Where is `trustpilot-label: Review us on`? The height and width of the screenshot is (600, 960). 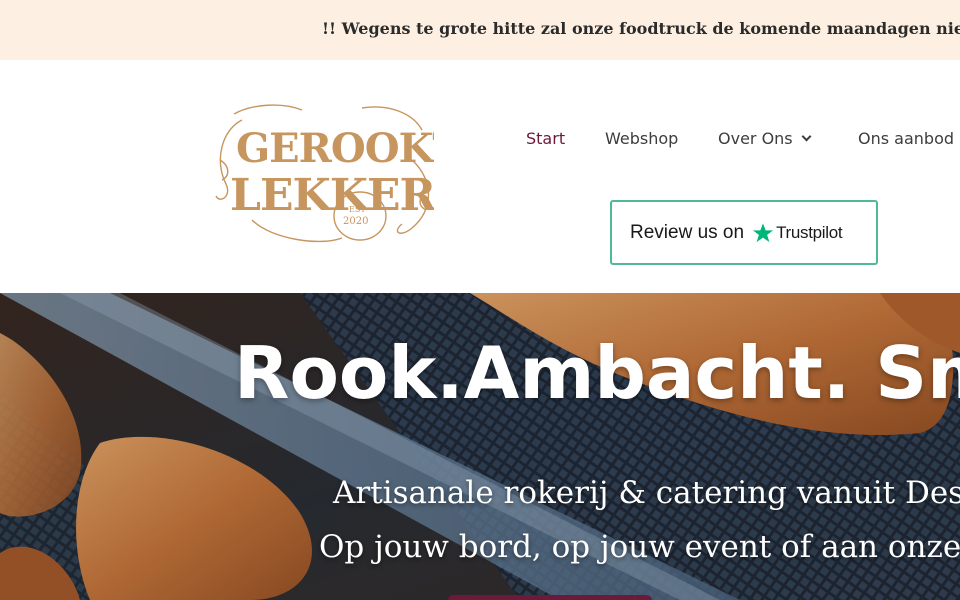 trustpilot-label: Review us on is located at coordinates (687, 232).